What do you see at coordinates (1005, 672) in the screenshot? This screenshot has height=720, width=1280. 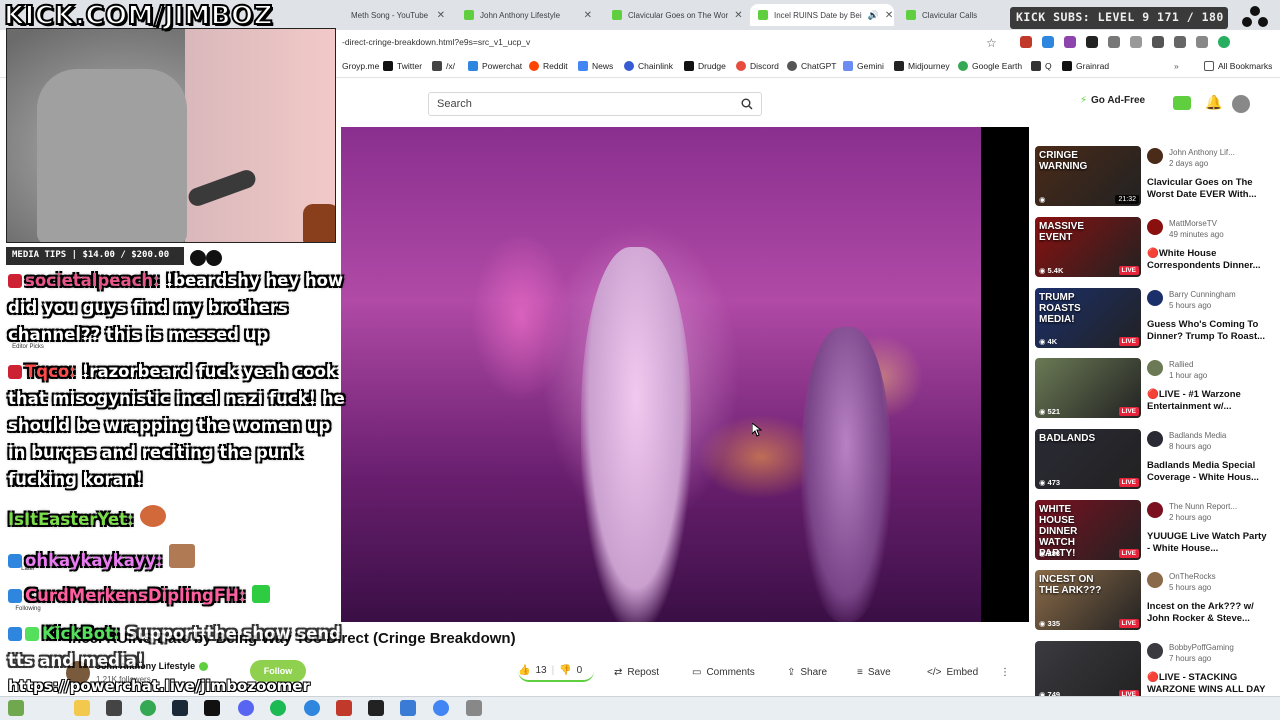 I see `more-options-icon: ⋮` at bounding box center [1005, 672].